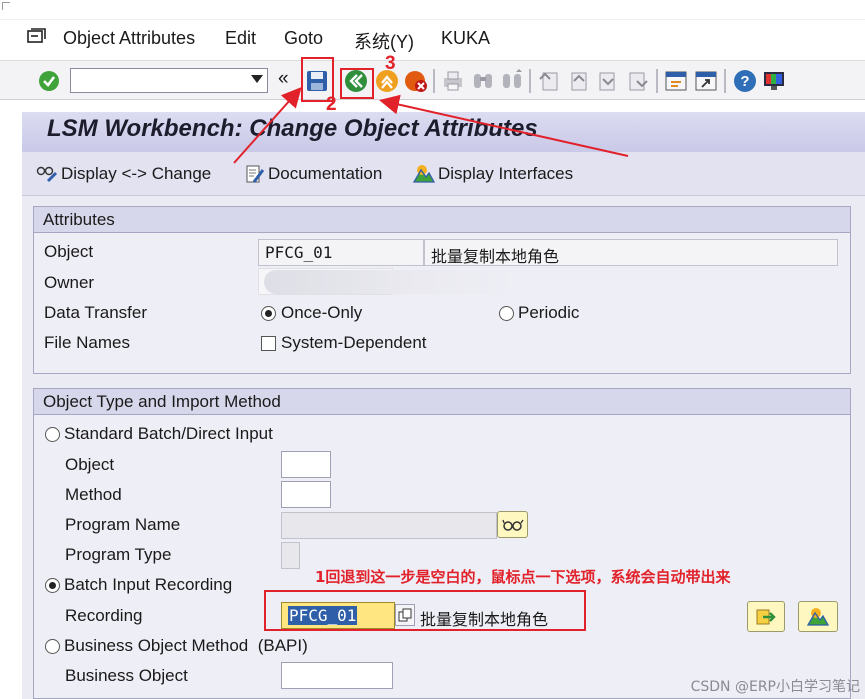 The width and height of the screenshot is (865, 699). I want to click on watermark: CSDN @ERP小白学习笔记, so click(775, 687).